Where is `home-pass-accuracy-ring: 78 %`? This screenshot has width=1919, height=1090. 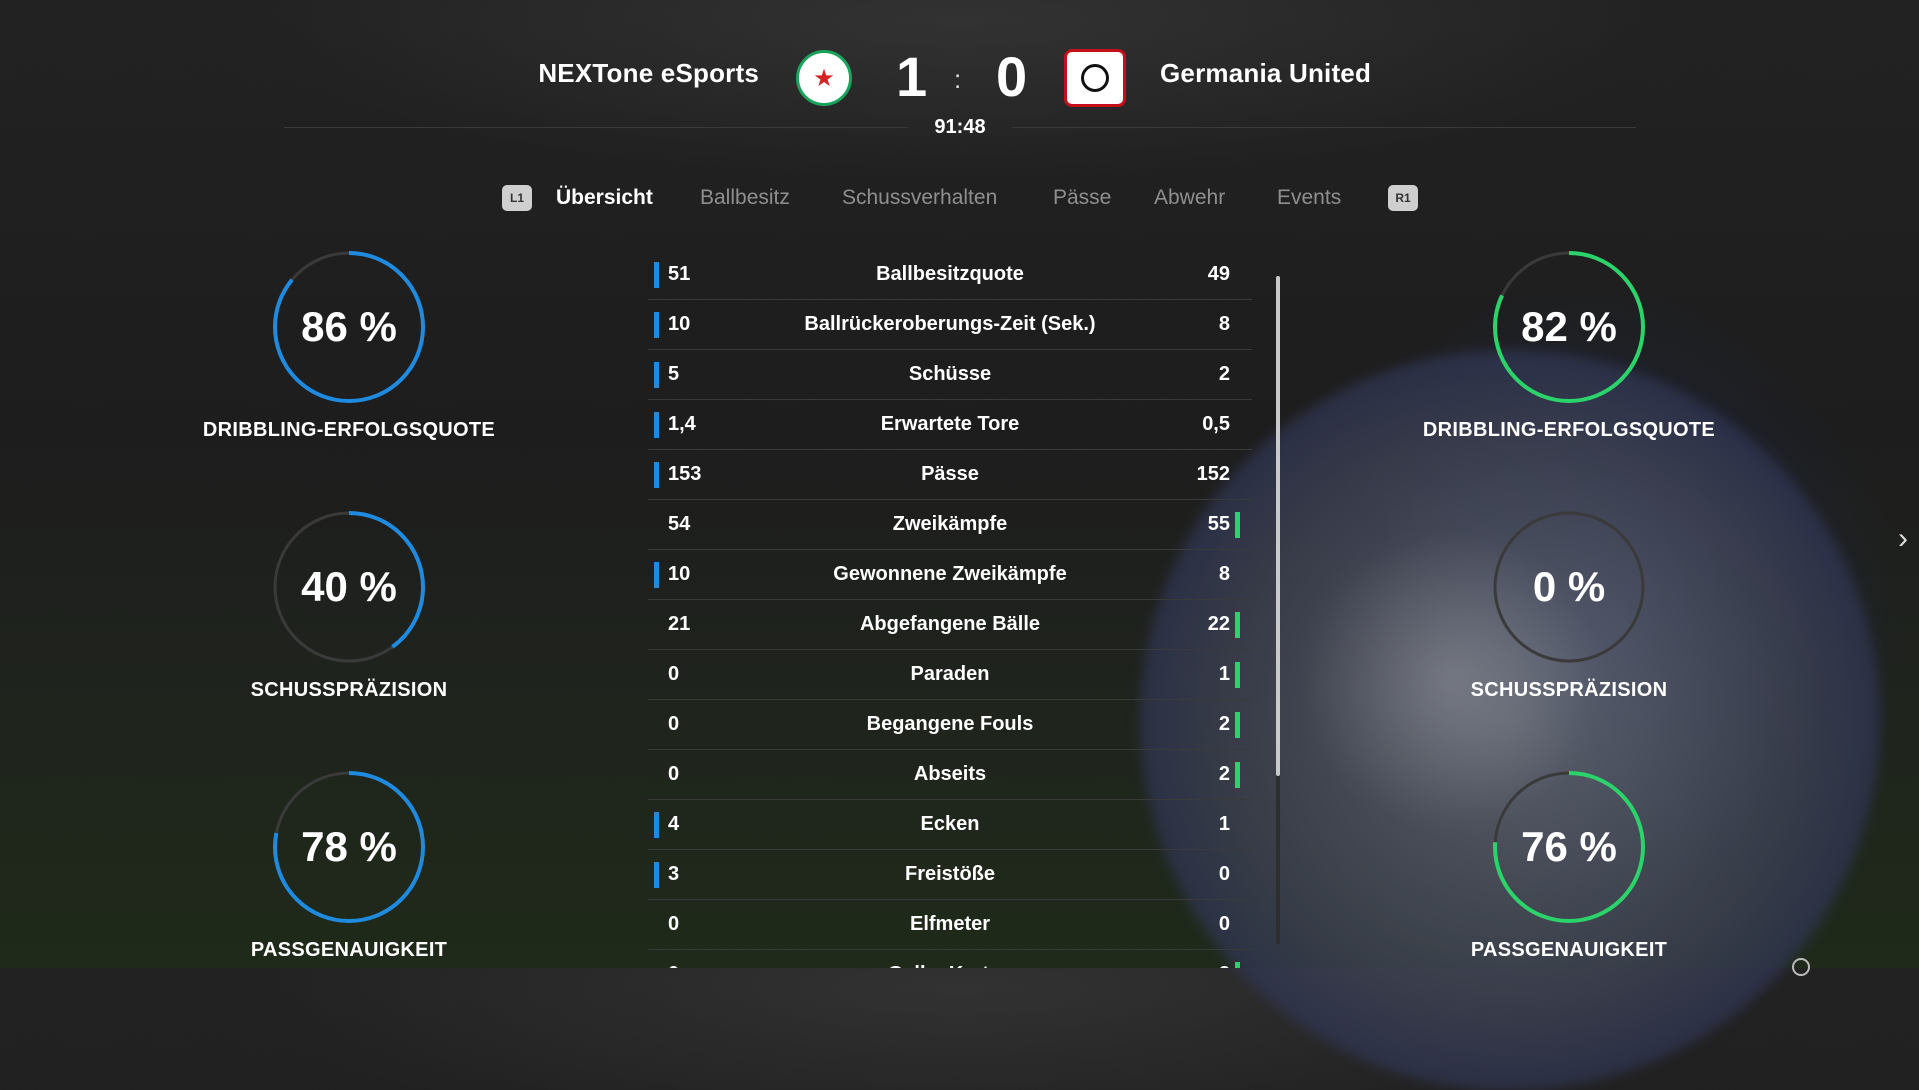 home-pass-accuracy-ring: 78 % is located at coordinates (349, 847).